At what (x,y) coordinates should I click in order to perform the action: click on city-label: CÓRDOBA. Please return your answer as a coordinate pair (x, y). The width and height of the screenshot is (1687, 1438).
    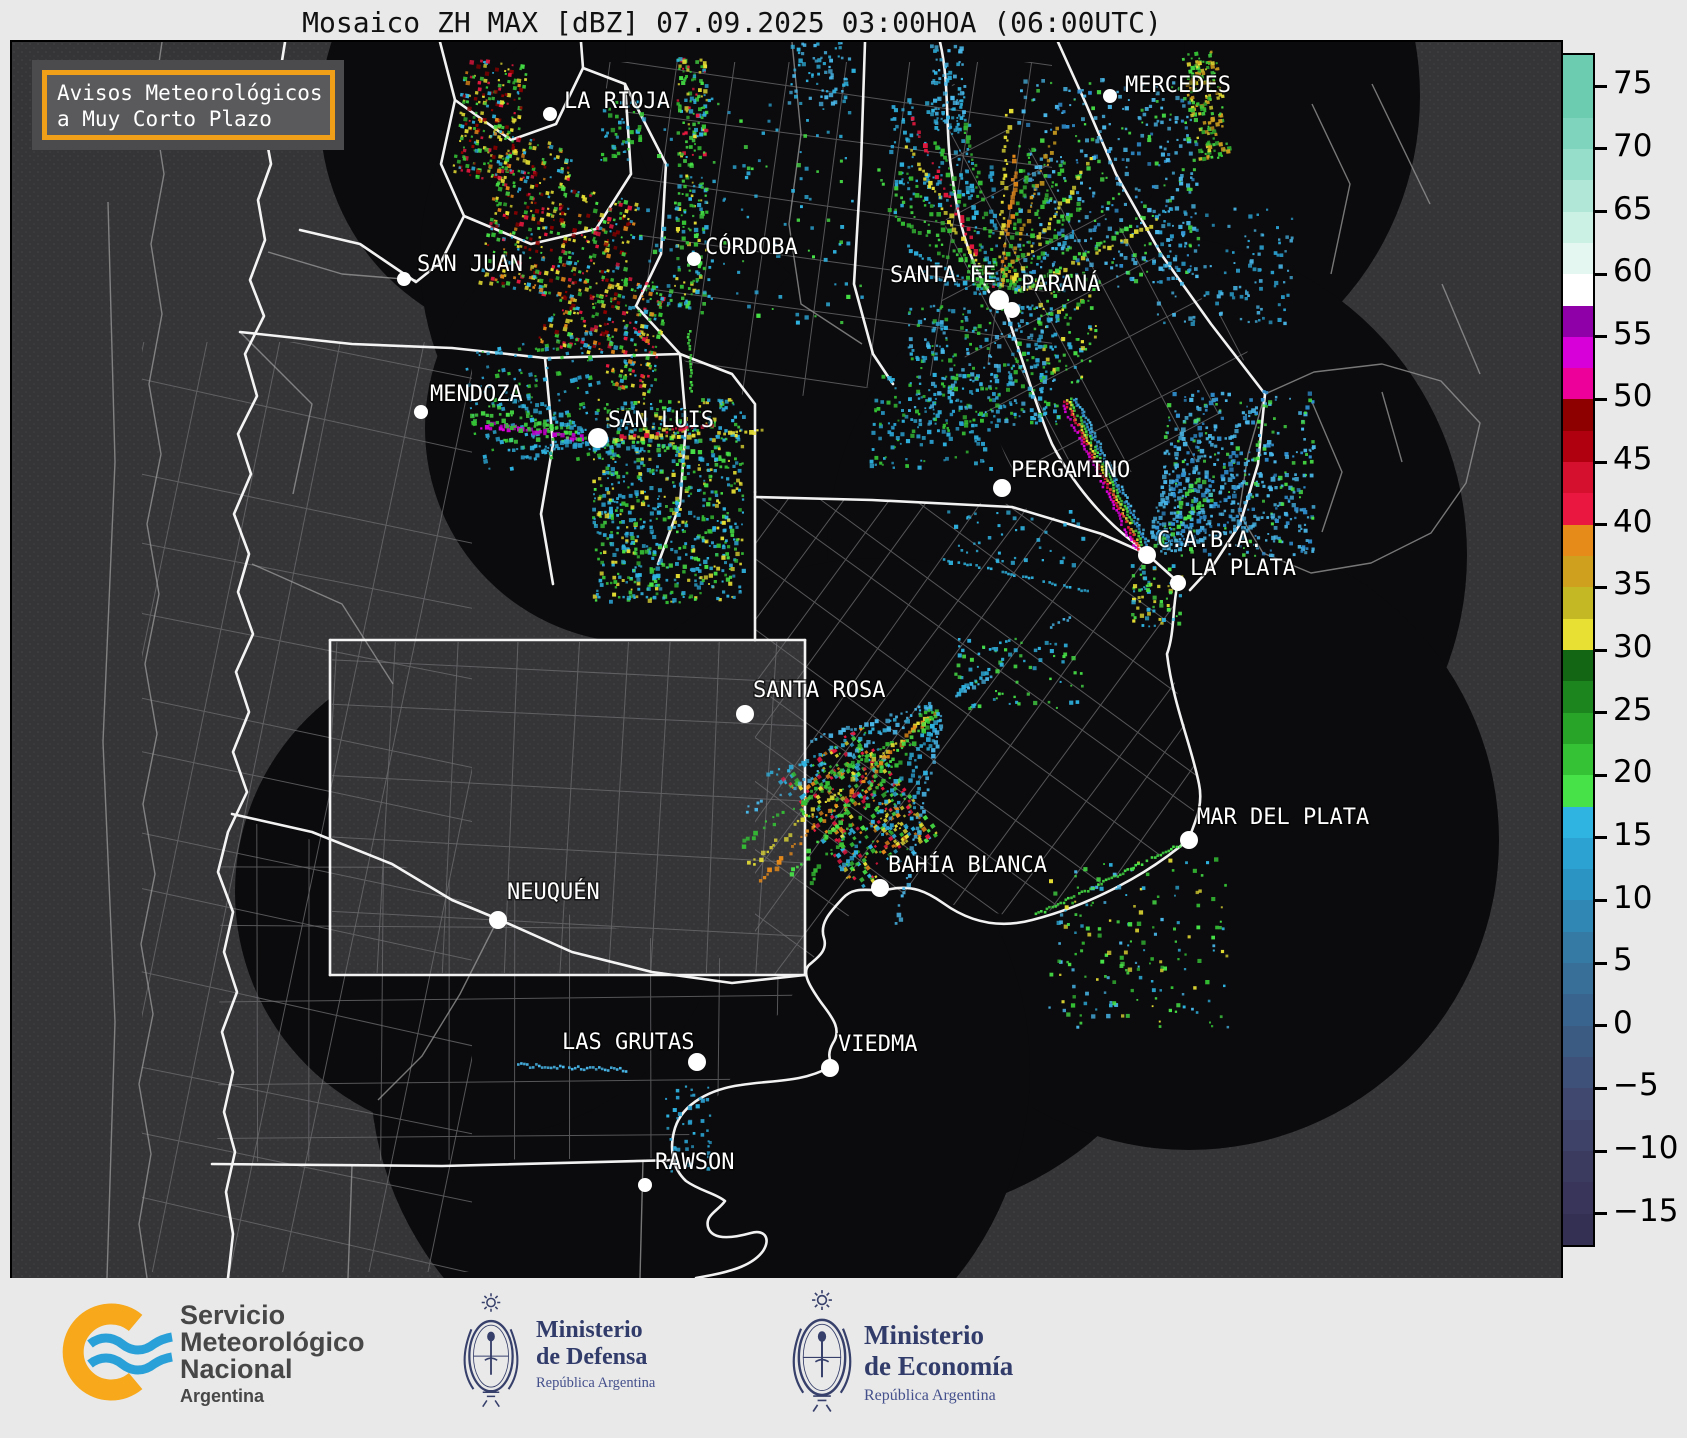
    Looking at the image, I should click on (751, 247).